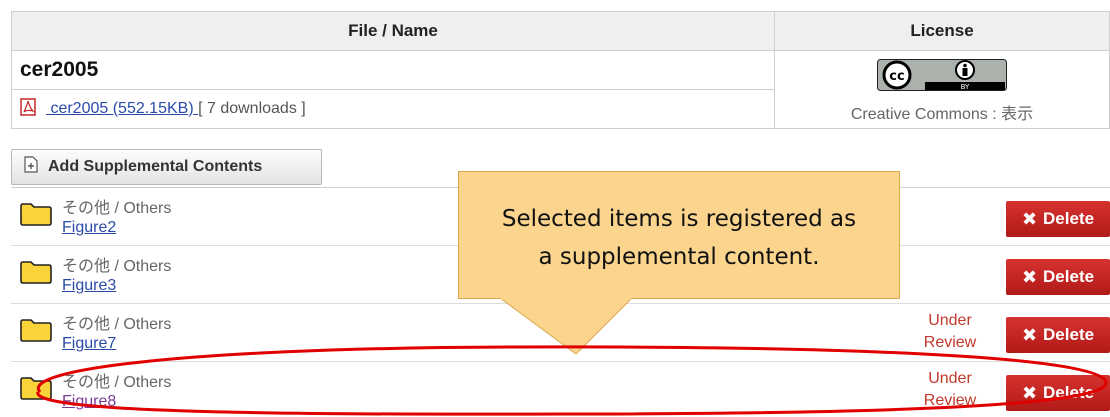 The width and height of the screenshot is (1110, 417). Describe the element at coordinates (679, 219) in the screenshot. I see `callout-line-1: Selected items is registered as` at that location.